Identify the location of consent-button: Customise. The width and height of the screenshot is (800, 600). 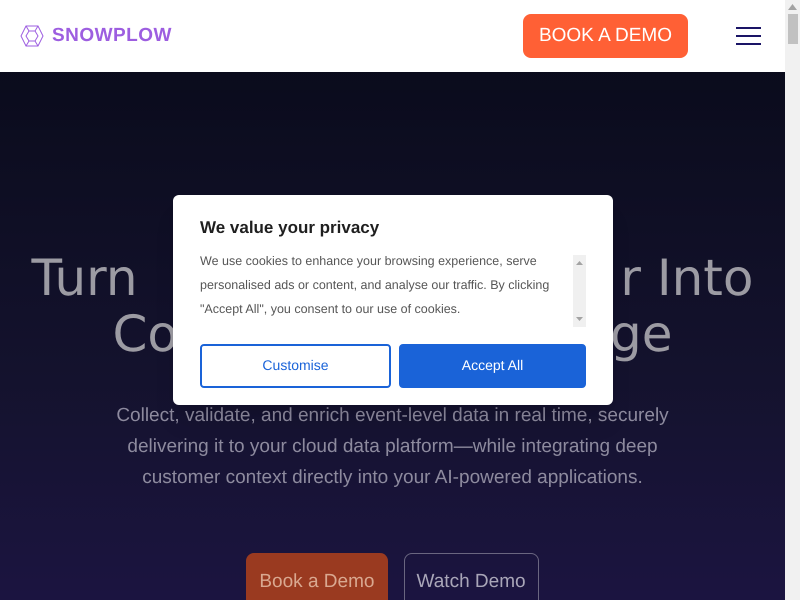
(295, 366).